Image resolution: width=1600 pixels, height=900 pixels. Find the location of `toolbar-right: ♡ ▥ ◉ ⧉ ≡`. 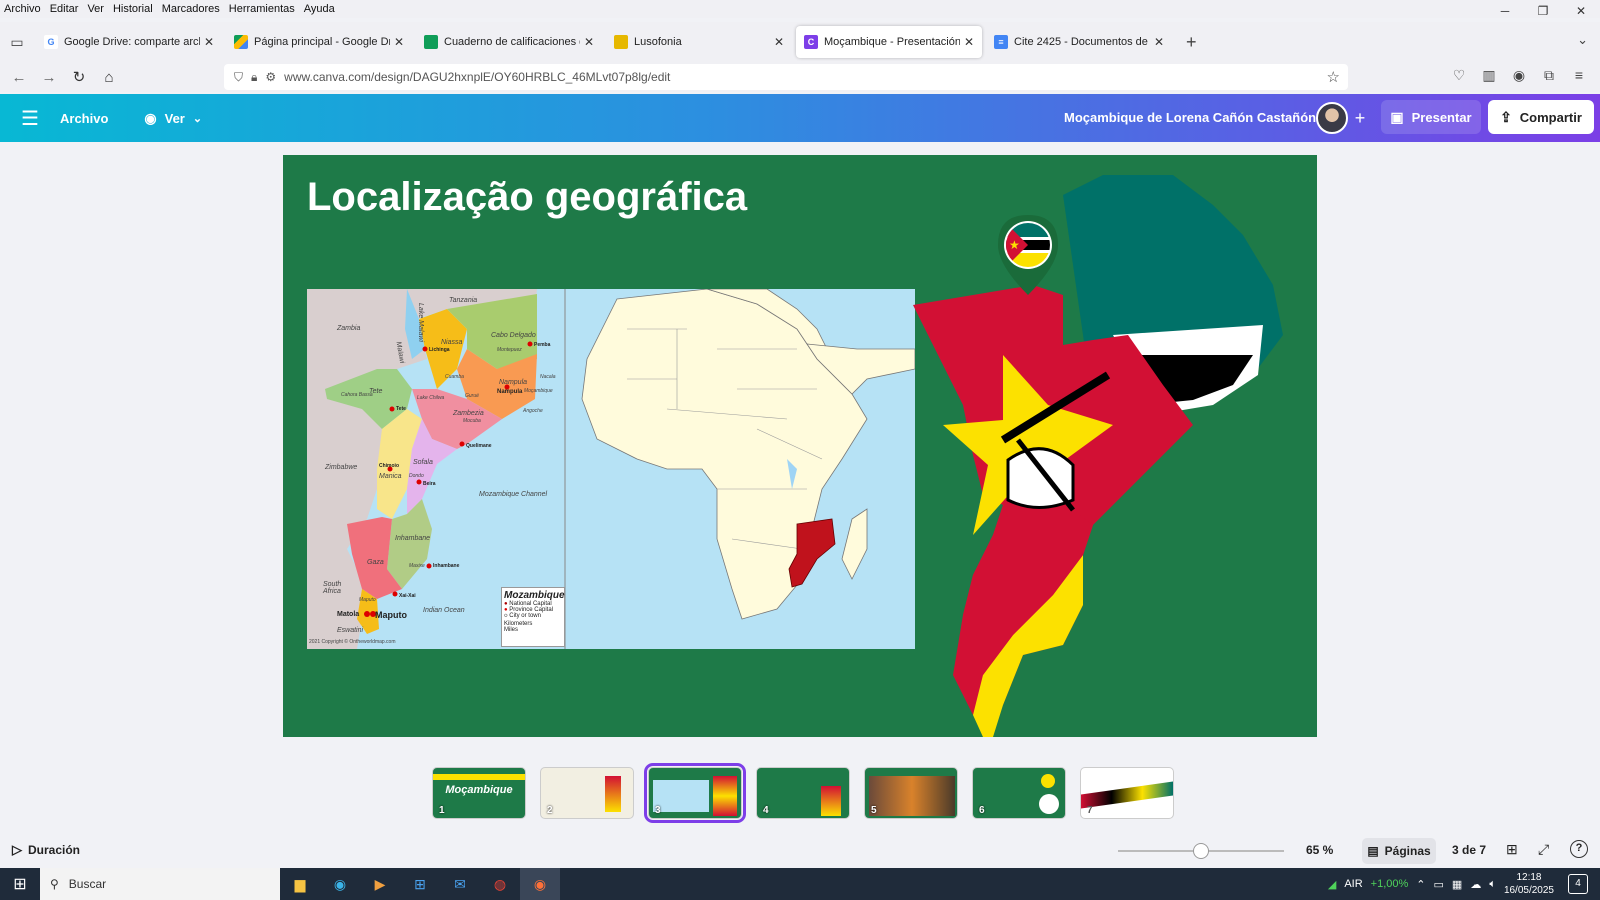

toolbar-right: ♡ ▥ ◉ ⧉ ≡ is located at coordinates (1519, 75).